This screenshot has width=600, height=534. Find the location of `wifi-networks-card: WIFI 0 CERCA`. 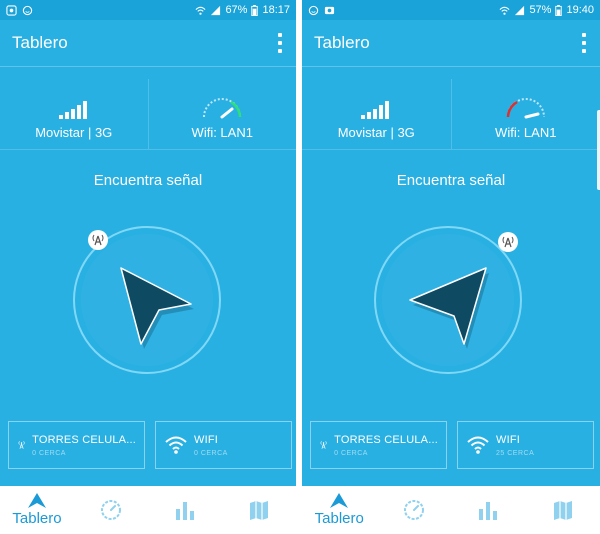

wifi-networks-card: WIFI 0 CERCA is located at coordinates (223, 445).